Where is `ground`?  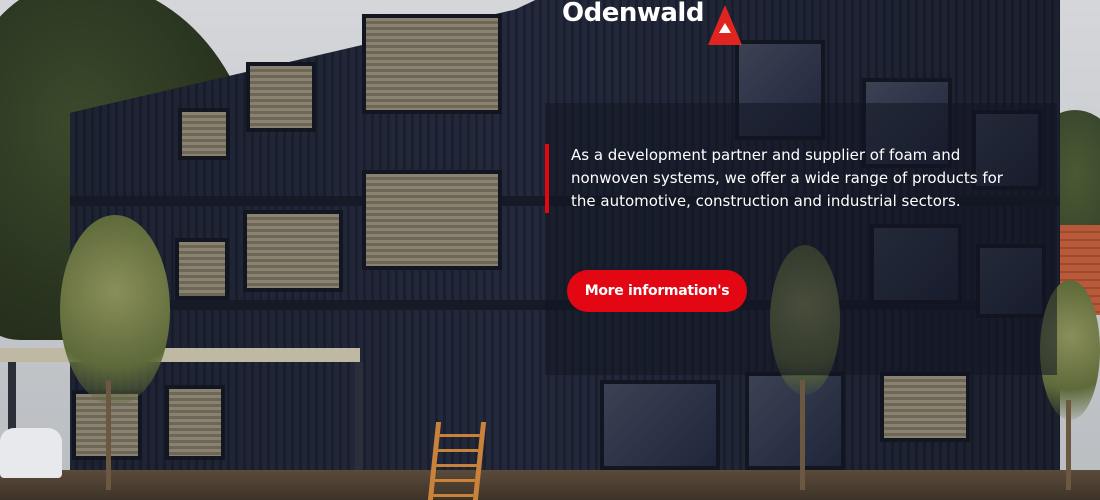
ground is located at coordinates (550, 485).